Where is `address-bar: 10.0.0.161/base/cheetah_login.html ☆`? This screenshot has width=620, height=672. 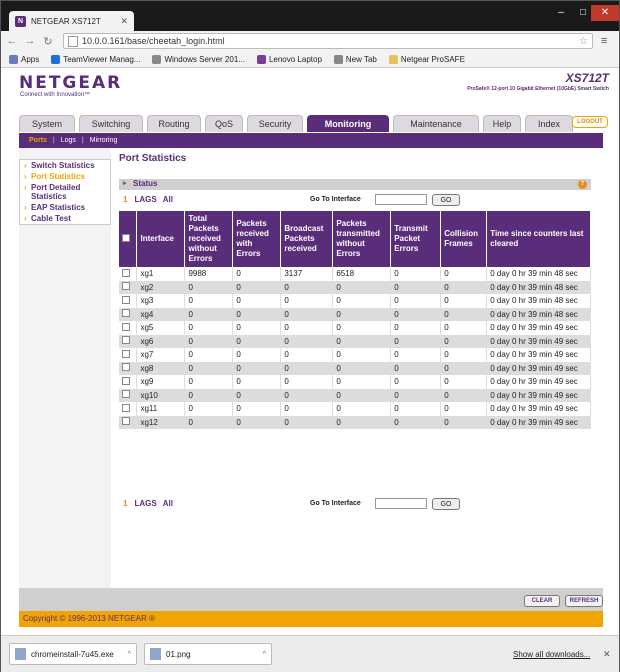 address-bar: 10.0.0.161/base/cheetah_login.html ☆ is located at coordinates (328, 41).